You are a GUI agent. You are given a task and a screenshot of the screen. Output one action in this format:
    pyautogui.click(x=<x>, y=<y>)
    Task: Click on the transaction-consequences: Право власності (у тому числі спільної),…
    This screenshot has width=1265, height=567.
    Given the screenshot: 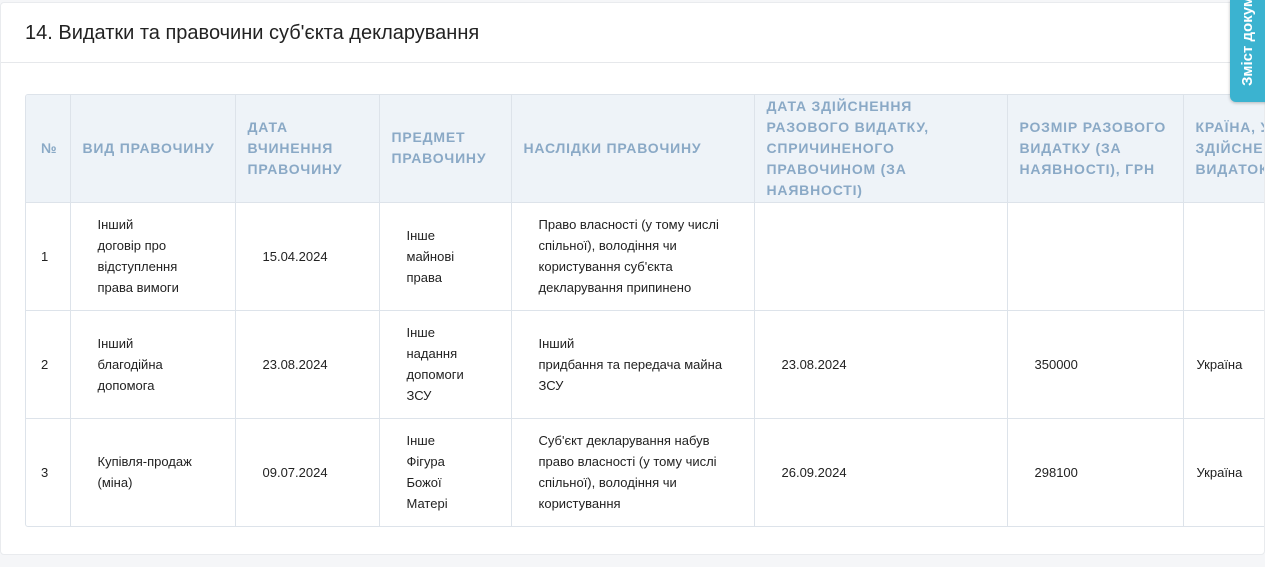 What is the action you would take?
    pyautogui.click(x=633, y=256)
    